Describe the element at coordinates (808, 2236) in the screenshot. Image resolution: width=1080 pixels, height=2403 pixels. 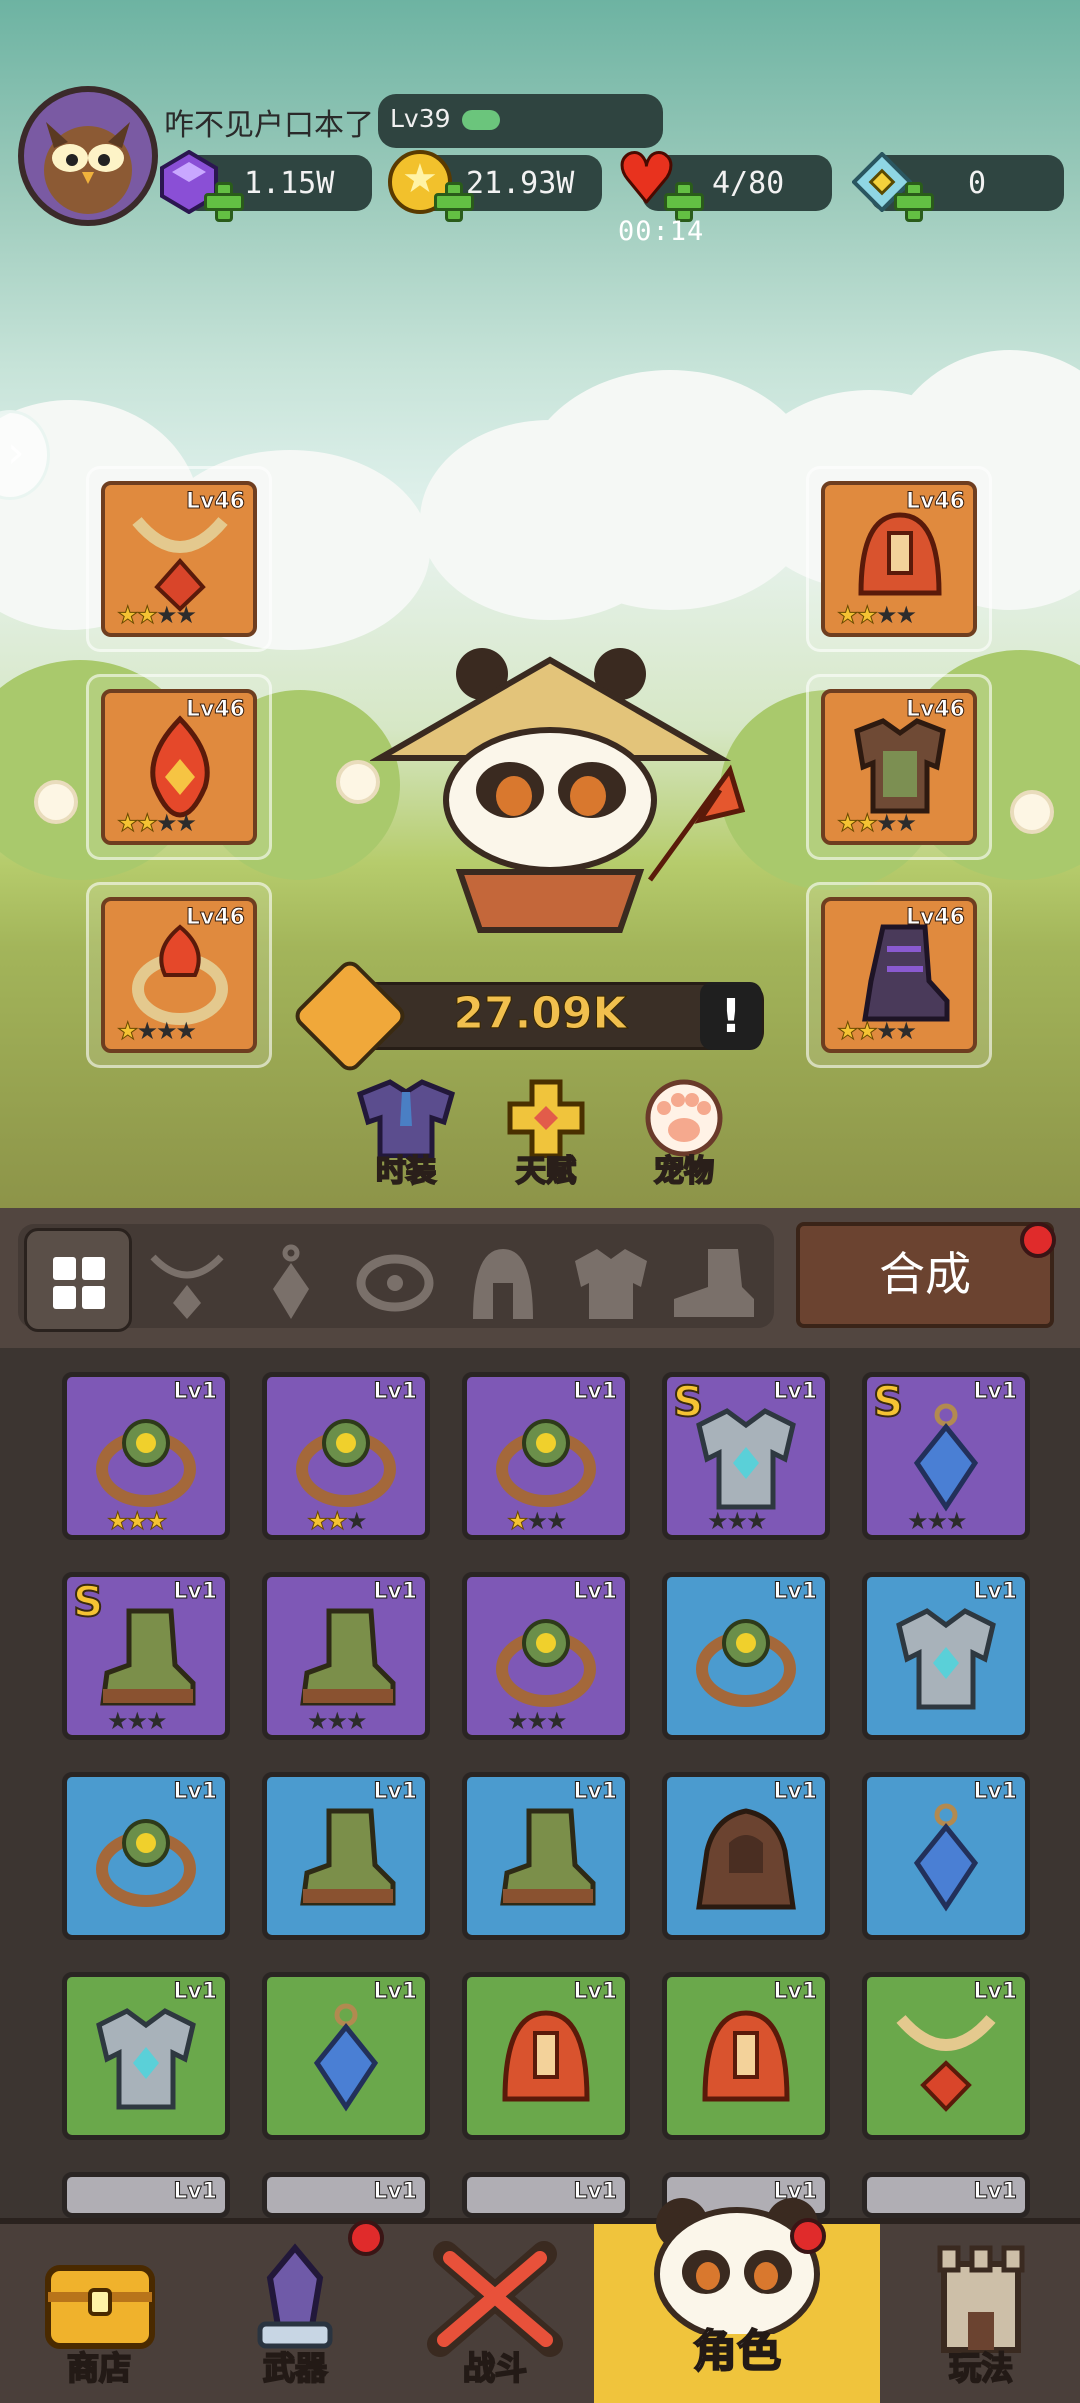
I see `character-notification-badge` at that location.